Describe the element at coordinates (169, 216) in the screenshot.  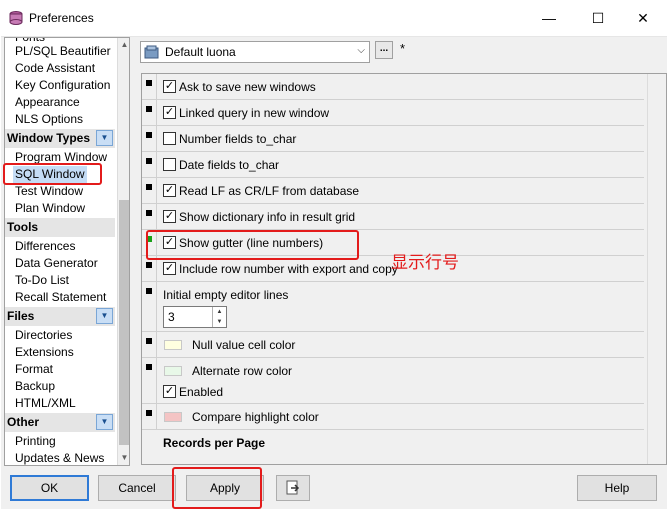
I see `dict-info-checkbox: ✓` at that location.